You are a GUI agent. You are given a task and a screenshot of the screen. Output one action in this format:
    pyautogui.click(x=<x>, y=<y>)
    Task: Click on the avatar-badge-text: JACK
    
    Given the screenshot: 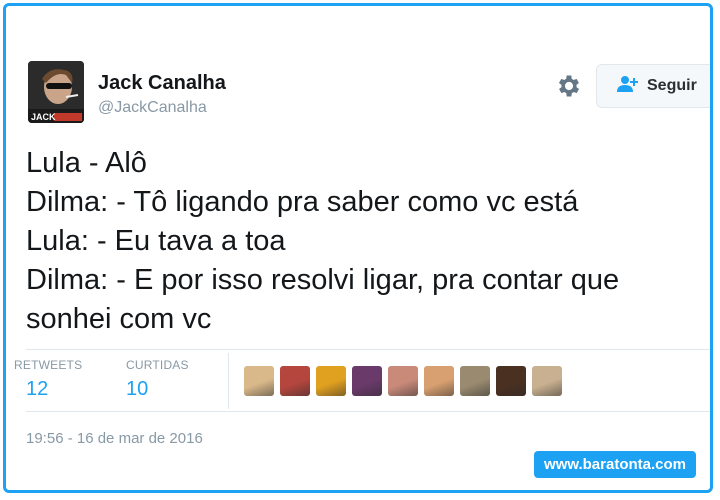 What is the action you would take?
    pyautogui.click(x=43, y=117)
    